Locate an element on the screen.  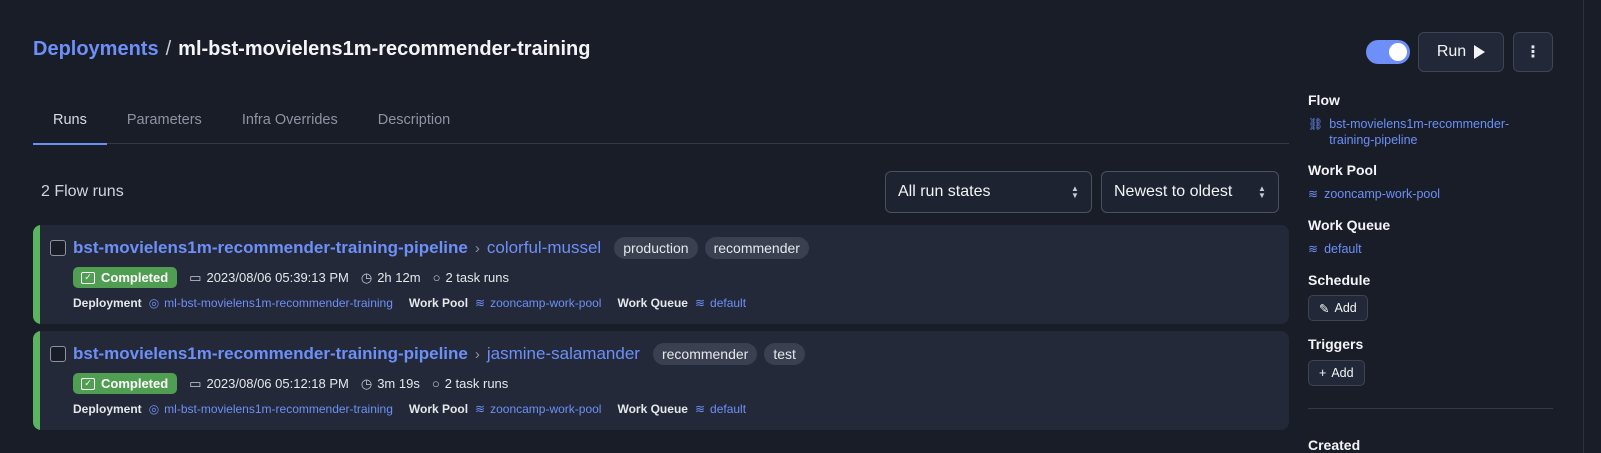
deployment-active-toggle is located at coordinates (1388, 52).